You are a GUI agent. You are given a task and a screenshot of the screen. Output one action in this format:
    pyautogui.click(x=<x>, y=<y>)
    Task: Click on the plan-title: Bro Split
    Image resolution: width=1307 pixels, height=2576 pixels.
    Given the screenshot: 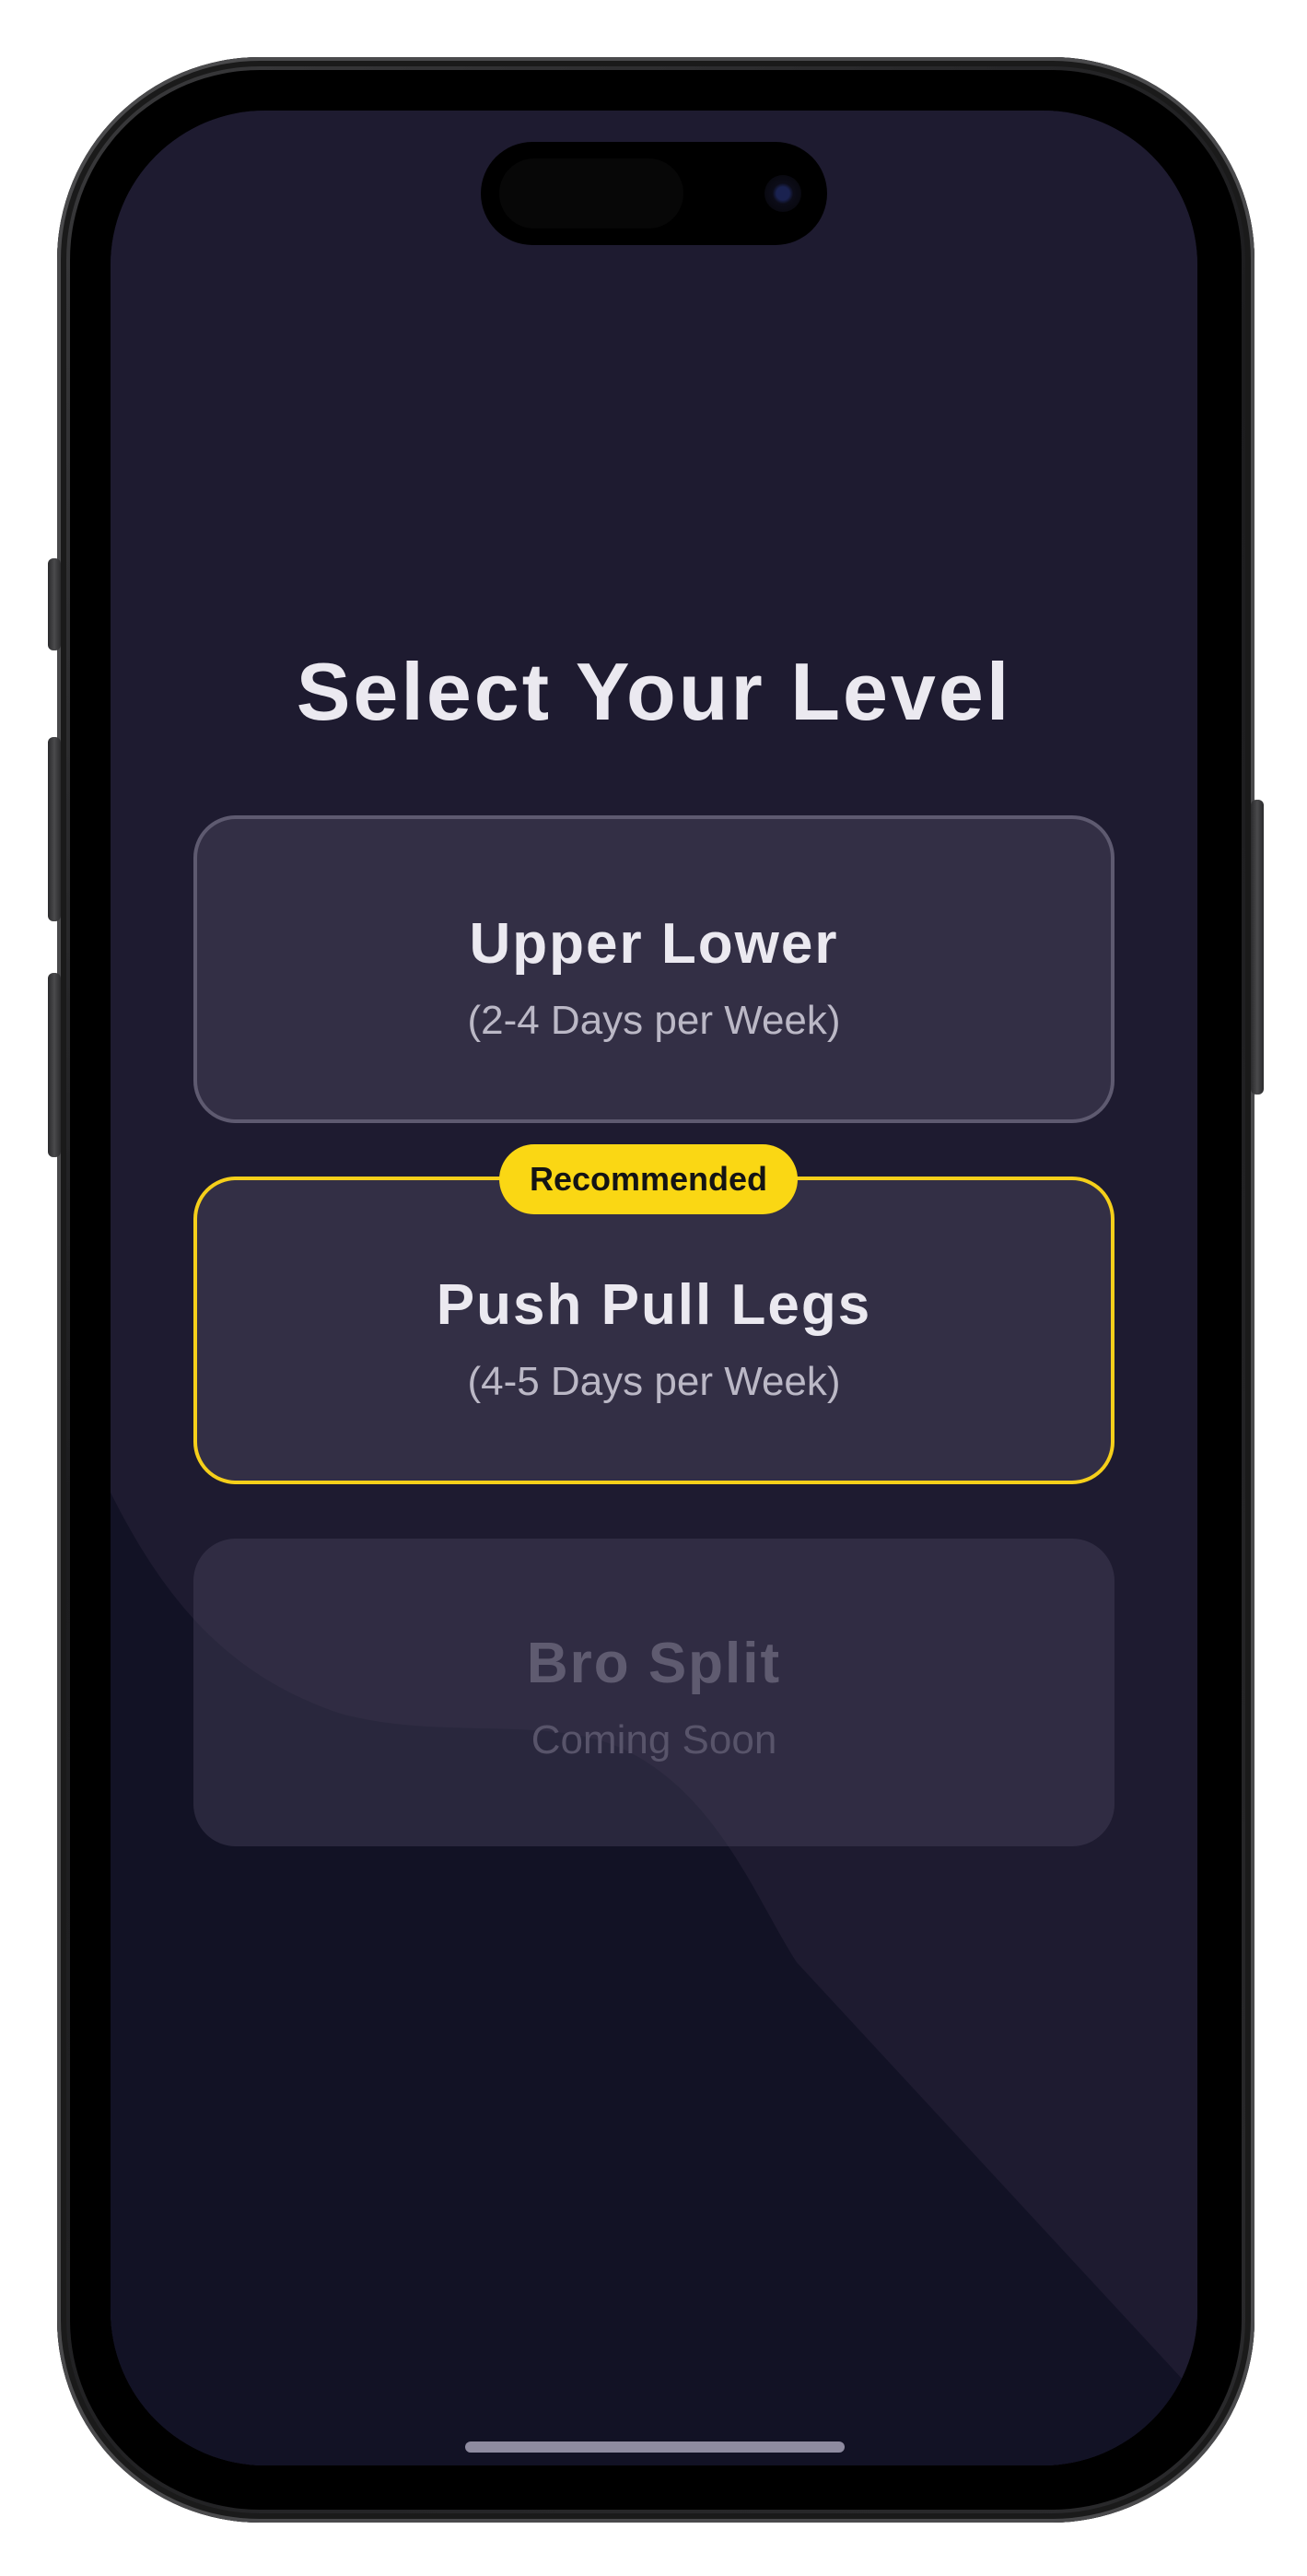 What is the action you would take?
    pyautogui.click(x=654, y=1663)
    